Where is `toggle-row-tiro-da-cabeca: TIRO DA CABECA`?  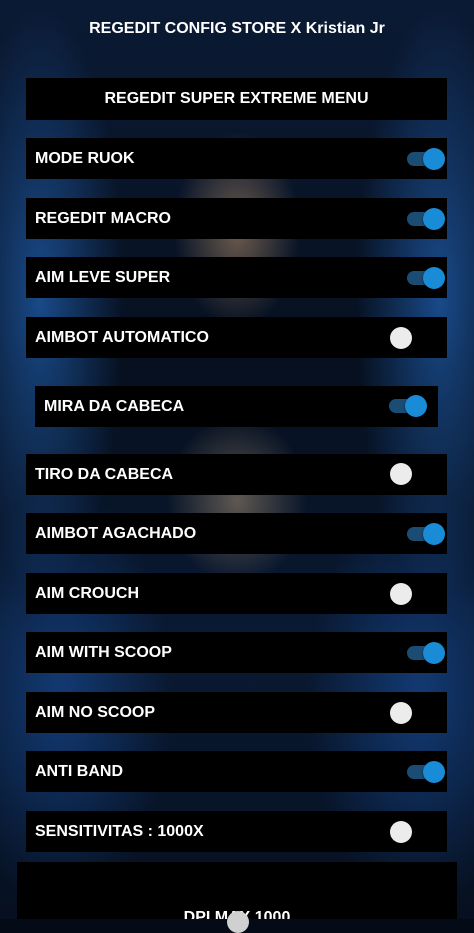
toggle-row-tiro-da-cabeca: TIRO DA CABECA is located at coordinates (236, 474).